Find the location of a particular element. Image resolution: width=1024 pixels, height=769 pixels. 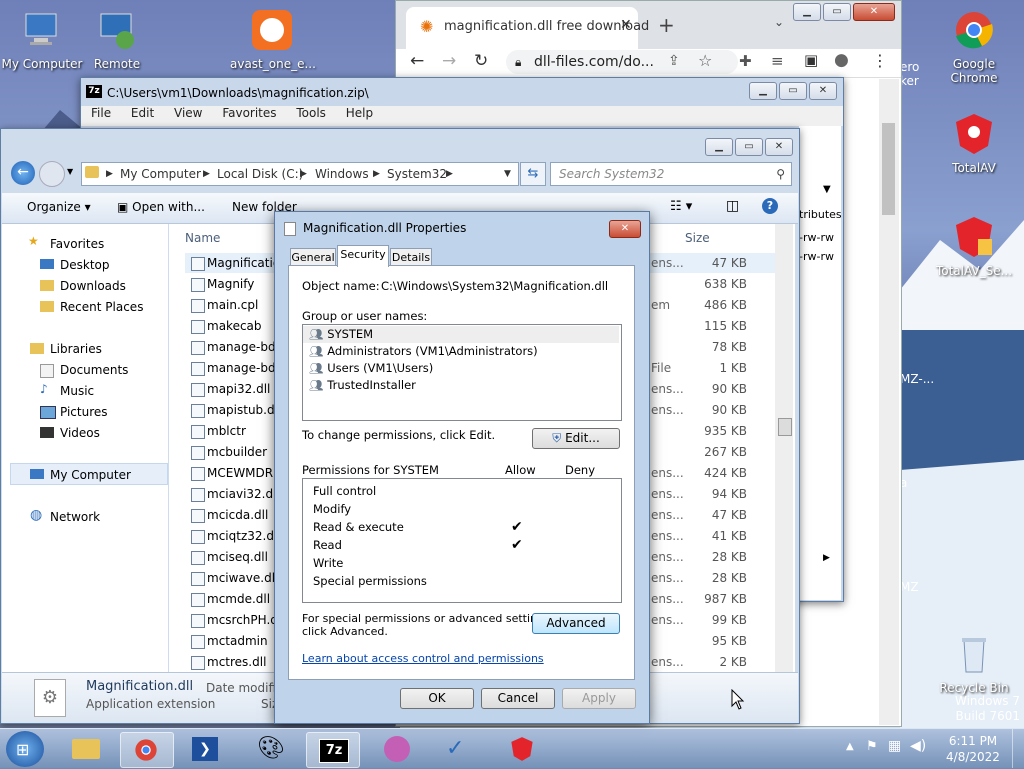

file-list-scrollbar is located at coordinates (784, 448).